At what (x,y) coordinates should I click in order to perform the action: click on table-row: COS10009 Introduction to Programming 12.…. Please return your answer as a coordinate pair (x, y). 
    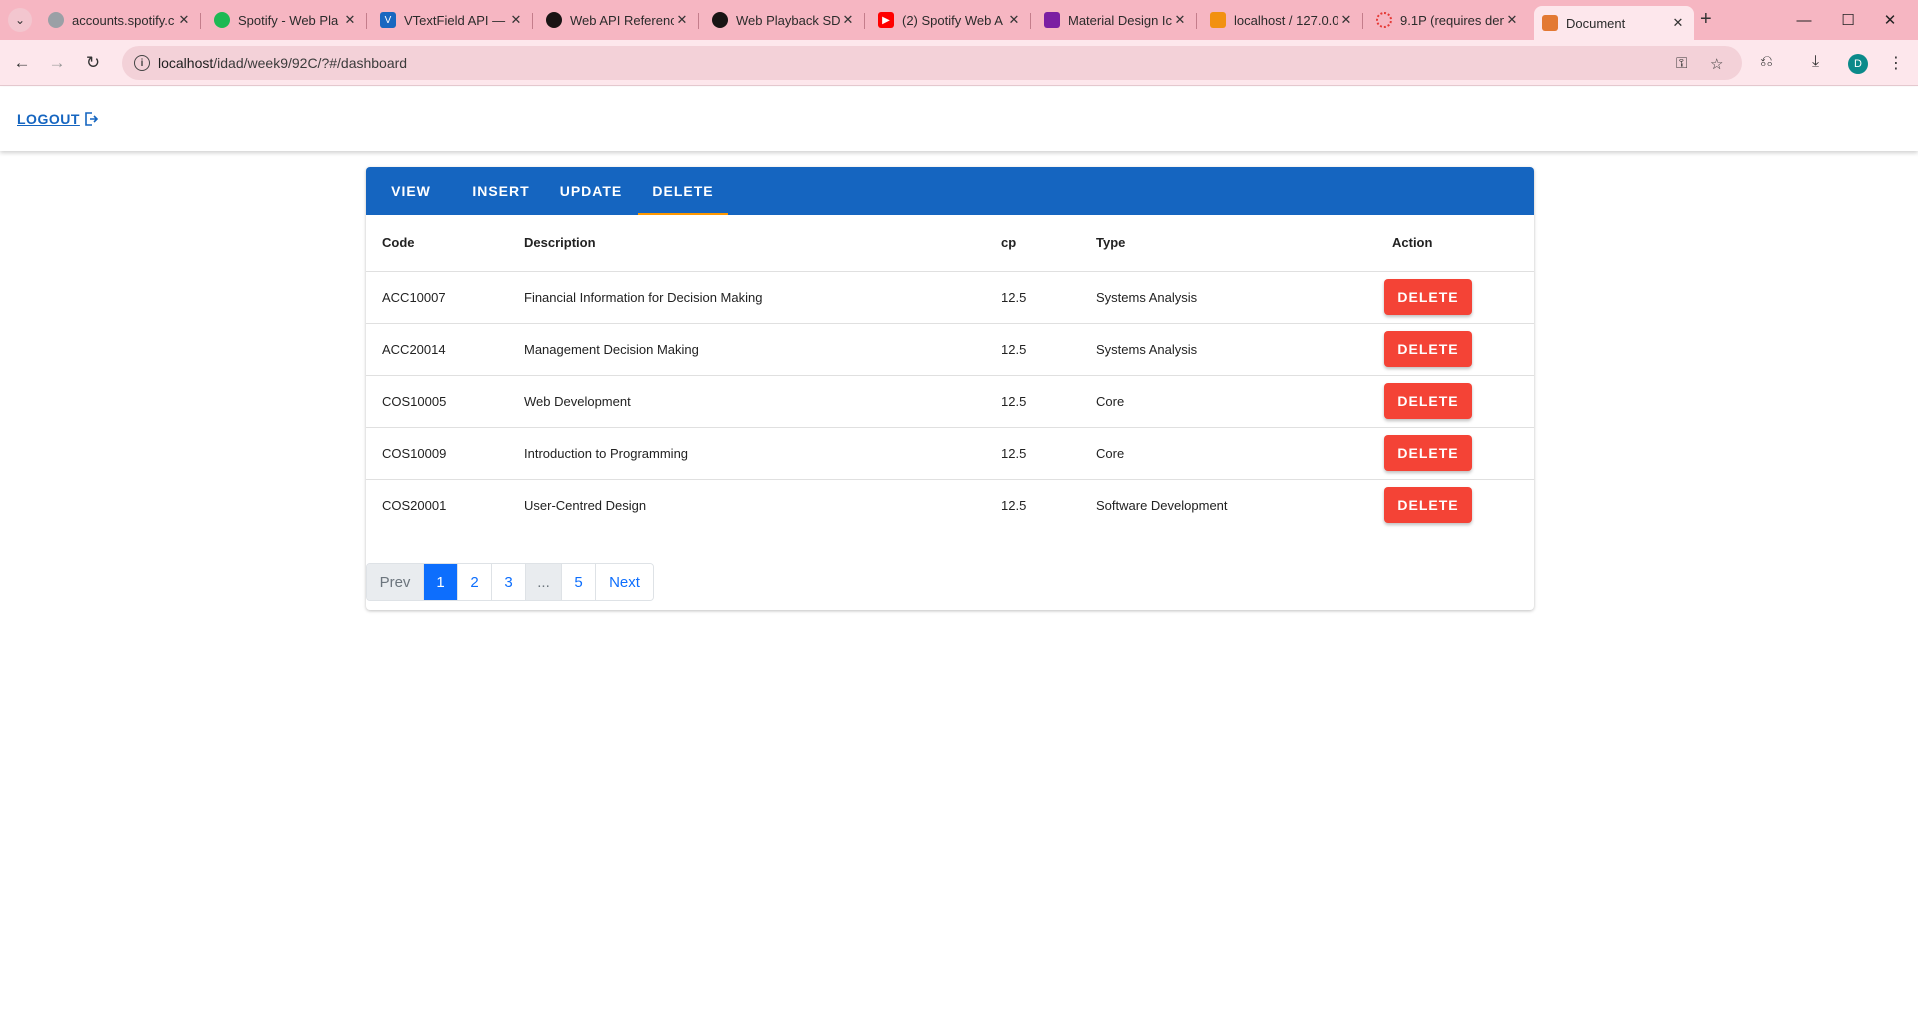
    Looking at the image, I should click on (950, 453).